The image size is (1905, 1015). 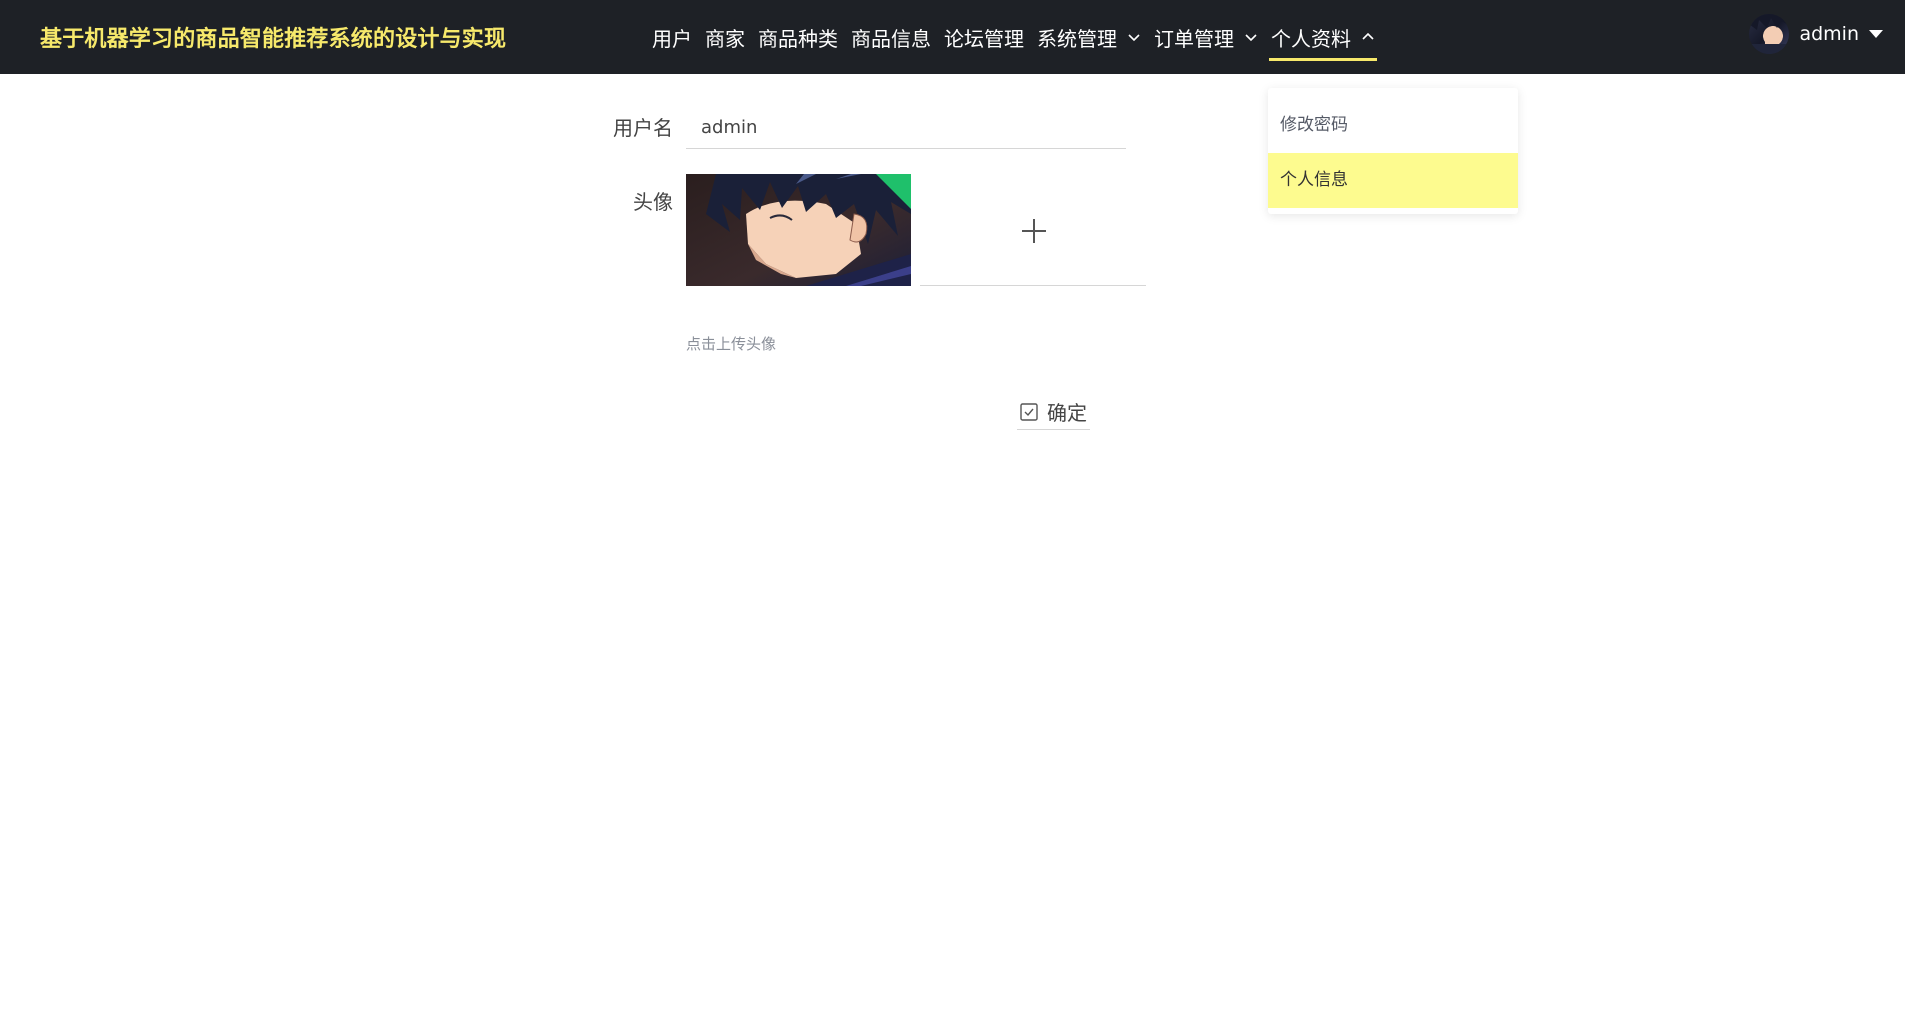 I want to click on nav-item-users: 用户, so click(x=672, y=37).